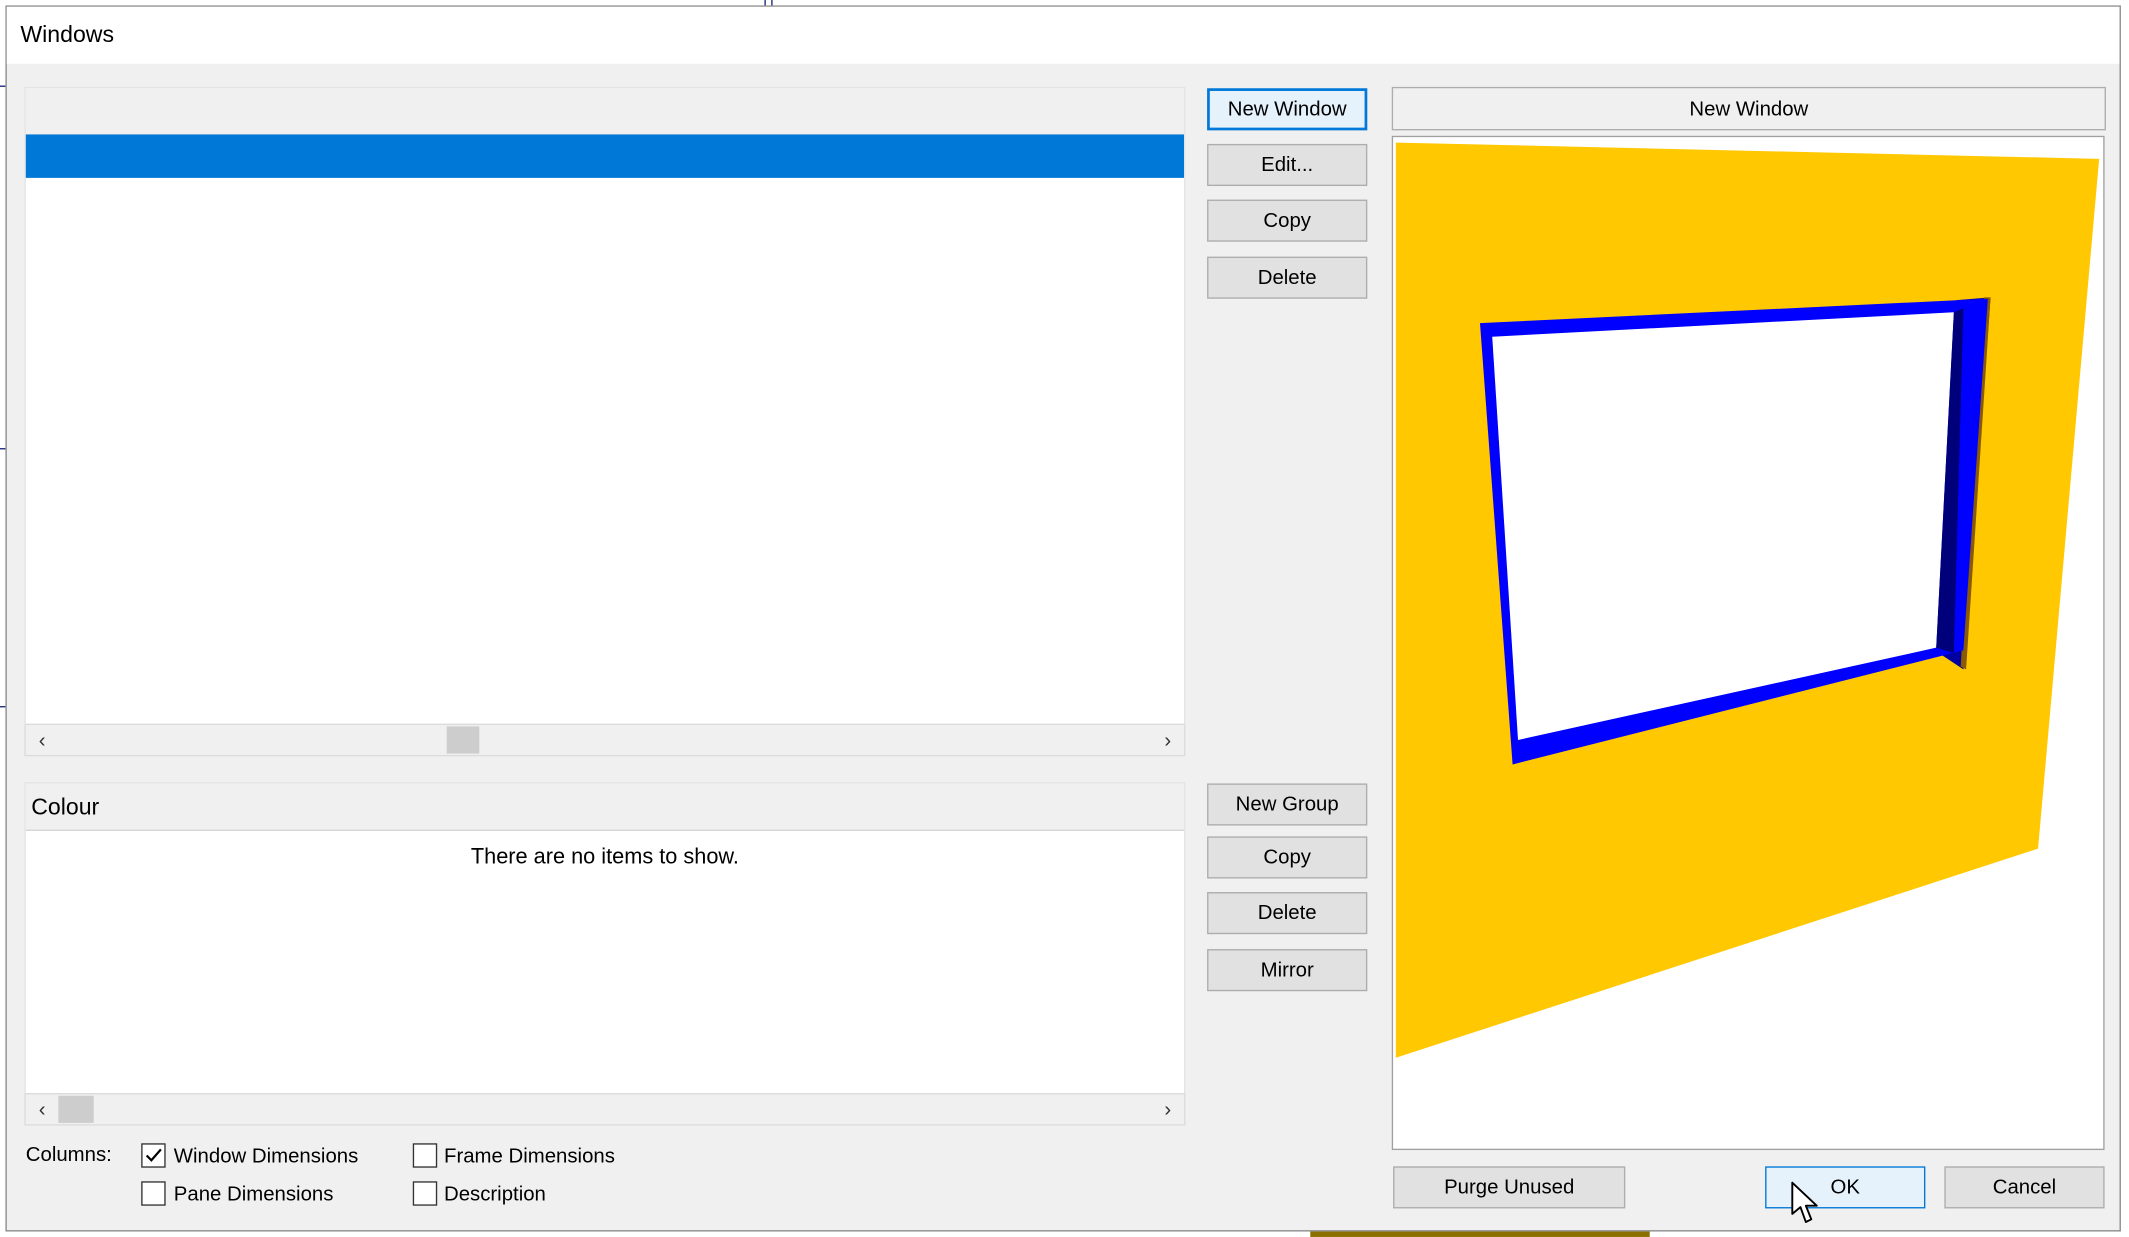 This screenshot has height=1237, width=2129. I want to click on window-list-row-label, so click(30, 155).